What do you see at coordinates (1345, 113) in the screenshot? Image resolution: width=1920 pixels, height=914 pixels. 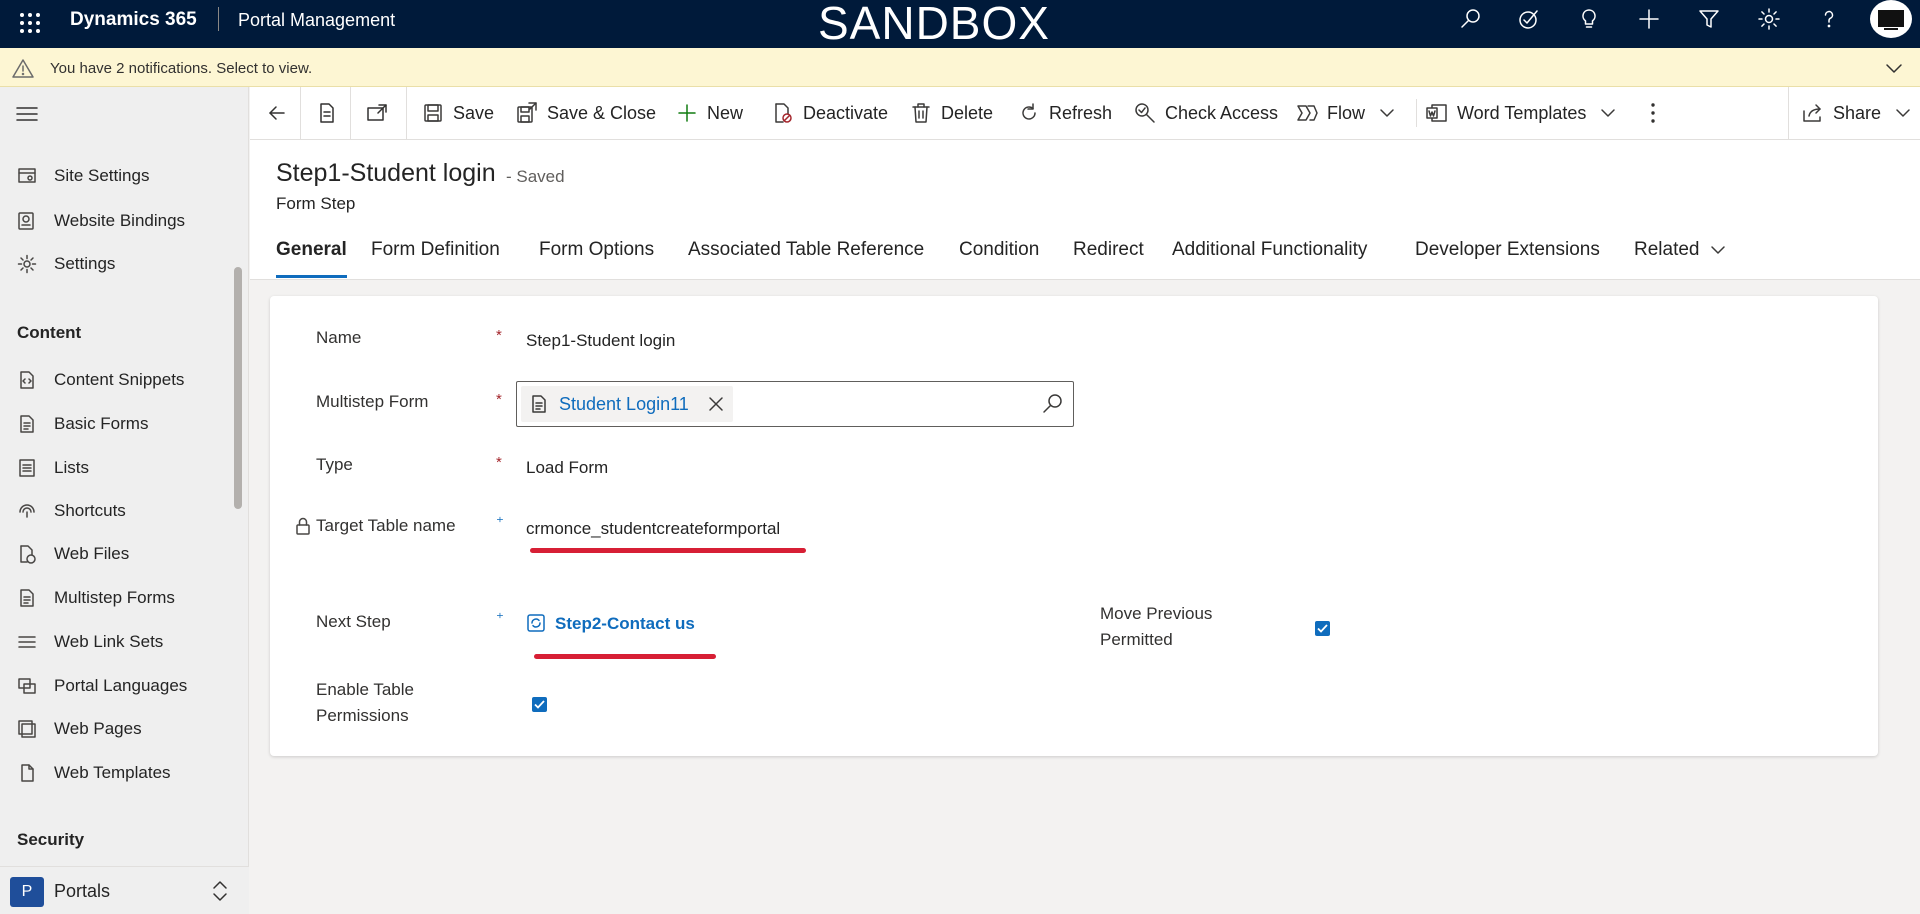 I see `flow-button: Flow` at bounding box center [1345, 113].